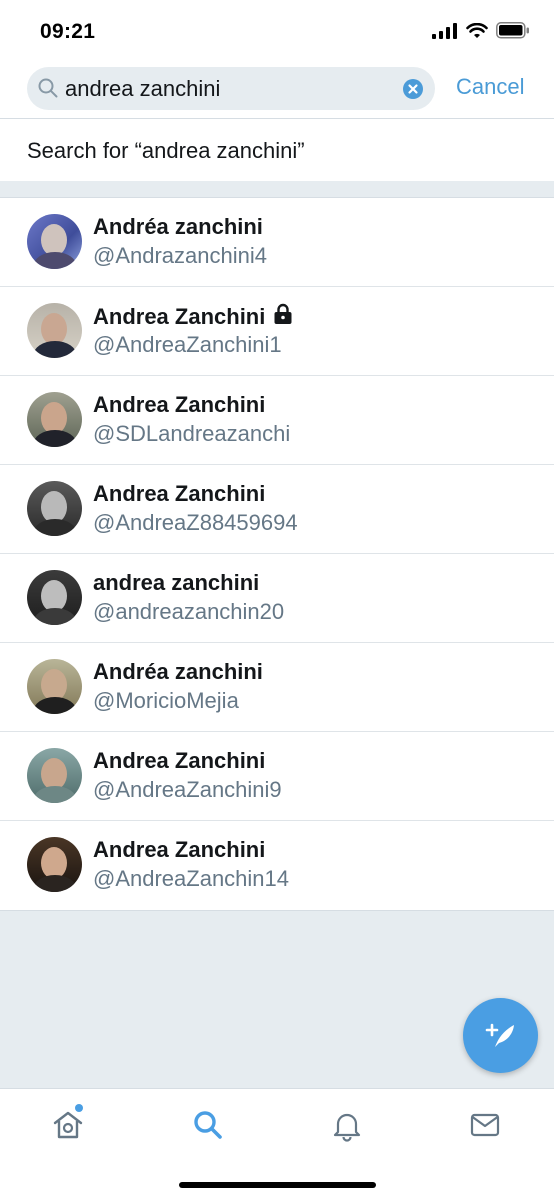  I want to click on status-bar: 09:21, so click(277, 31).